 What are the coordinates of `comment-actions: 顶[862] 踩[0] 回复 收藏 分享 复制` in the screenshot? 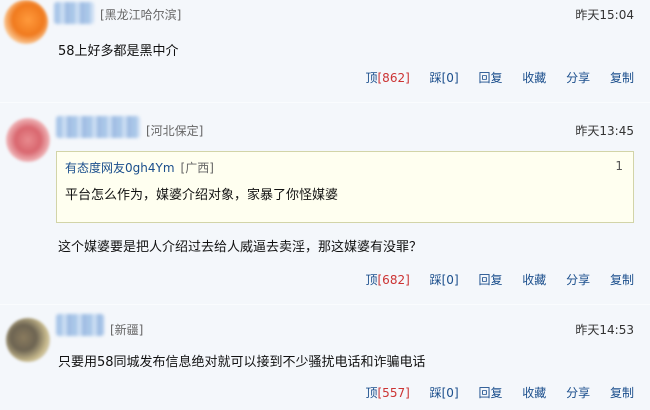 It's located at (491, 77).